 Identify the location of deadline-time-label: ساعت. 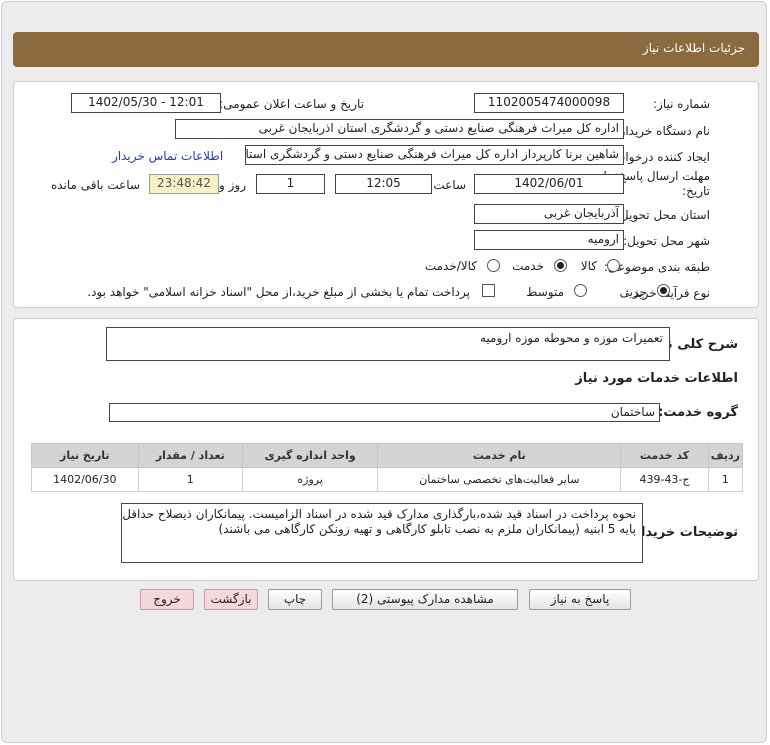
(449, 185).